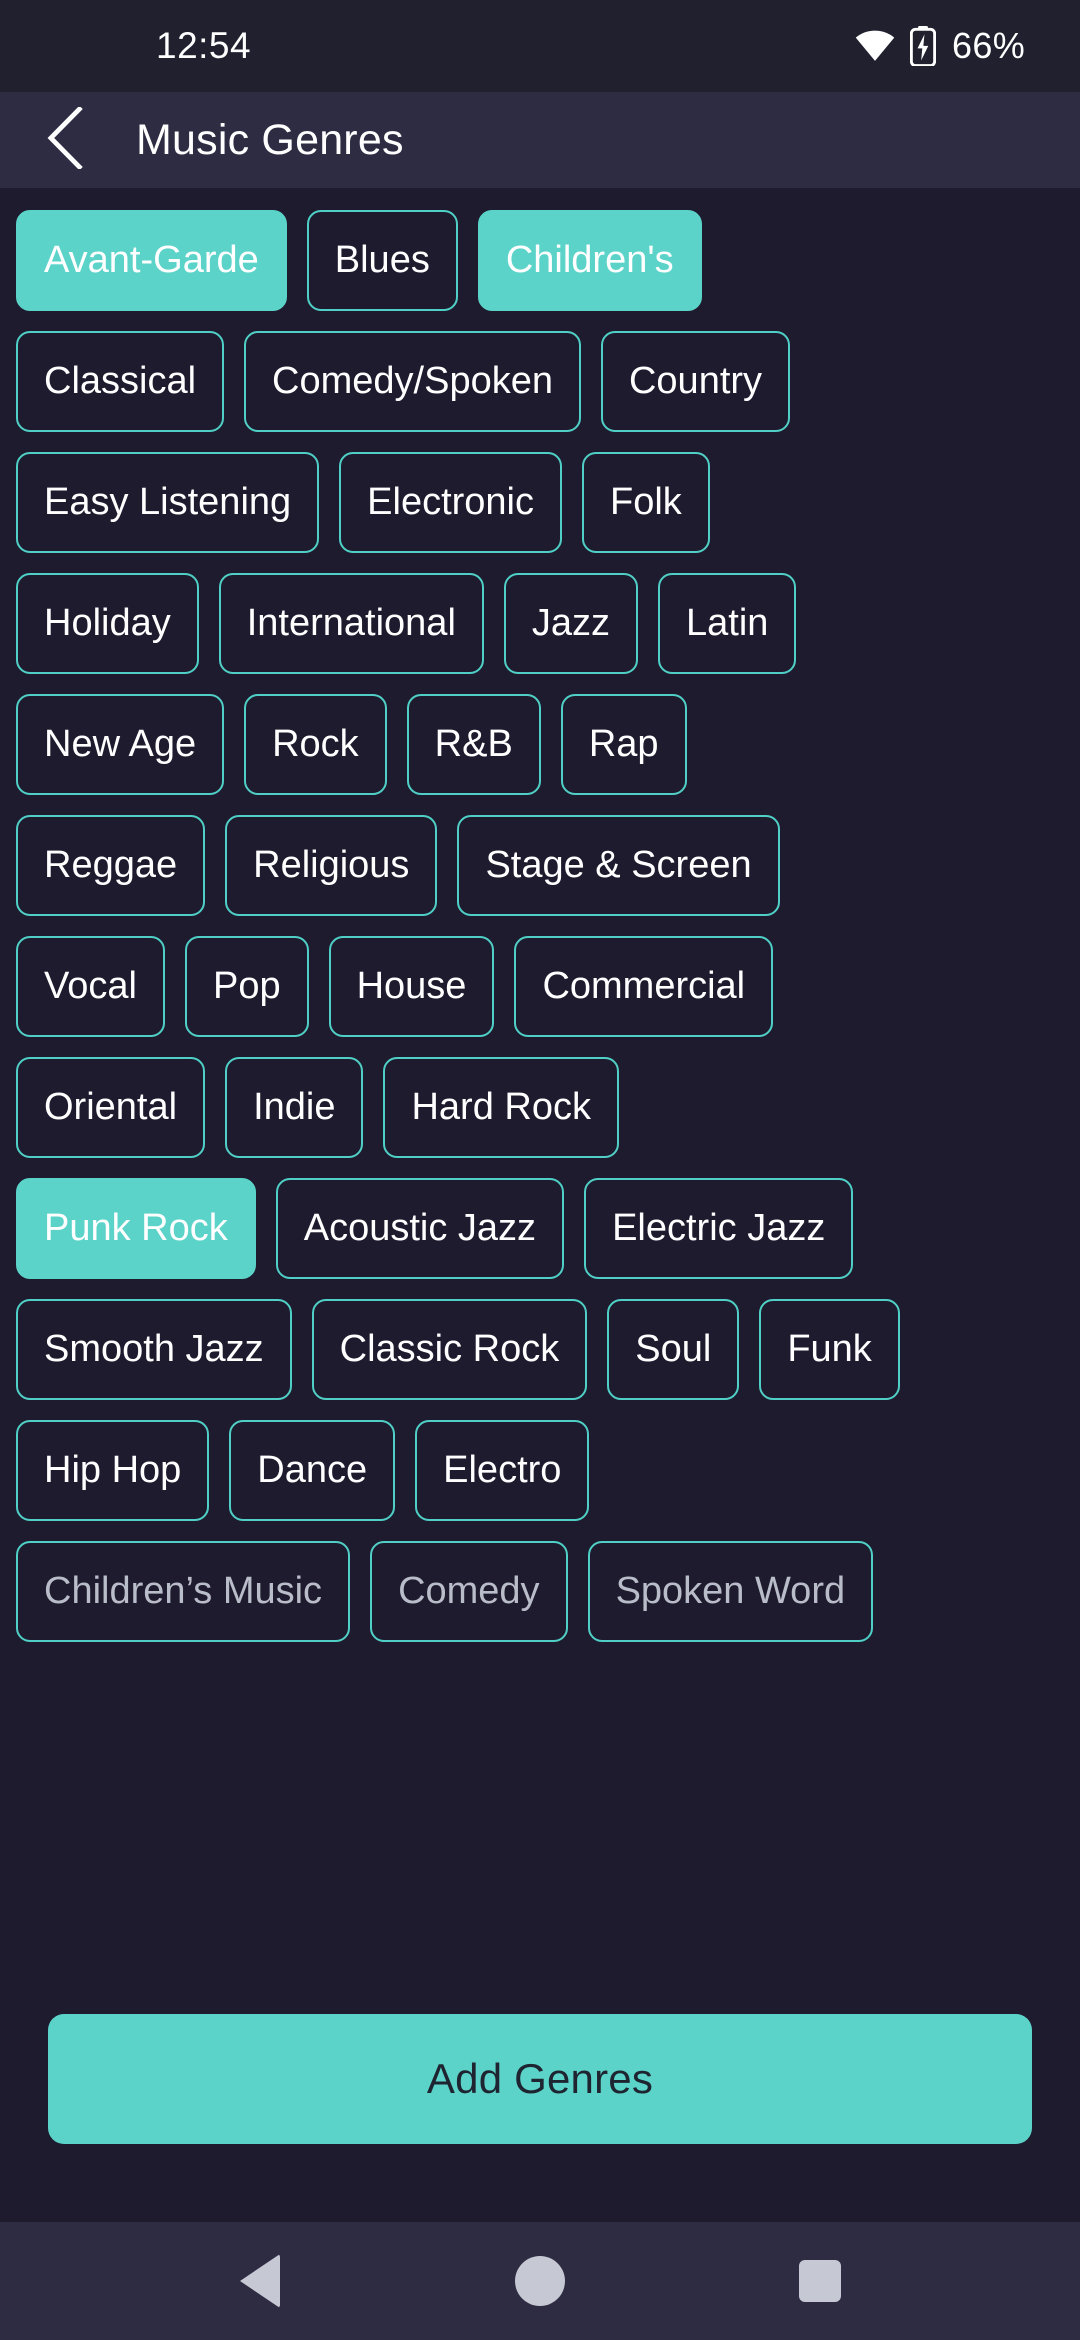 This screenshot has width=1080, height=2340. I want to click on genre-row: Avant-Garde Blues Children's, so click(540, 260).